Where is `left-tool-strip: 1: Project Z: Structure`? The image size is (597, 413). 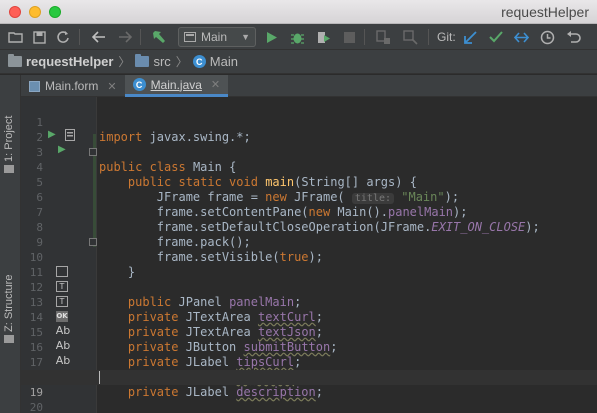 left-tool-strip: 1: Project Z: Structure is located at coordinates (10, 244).